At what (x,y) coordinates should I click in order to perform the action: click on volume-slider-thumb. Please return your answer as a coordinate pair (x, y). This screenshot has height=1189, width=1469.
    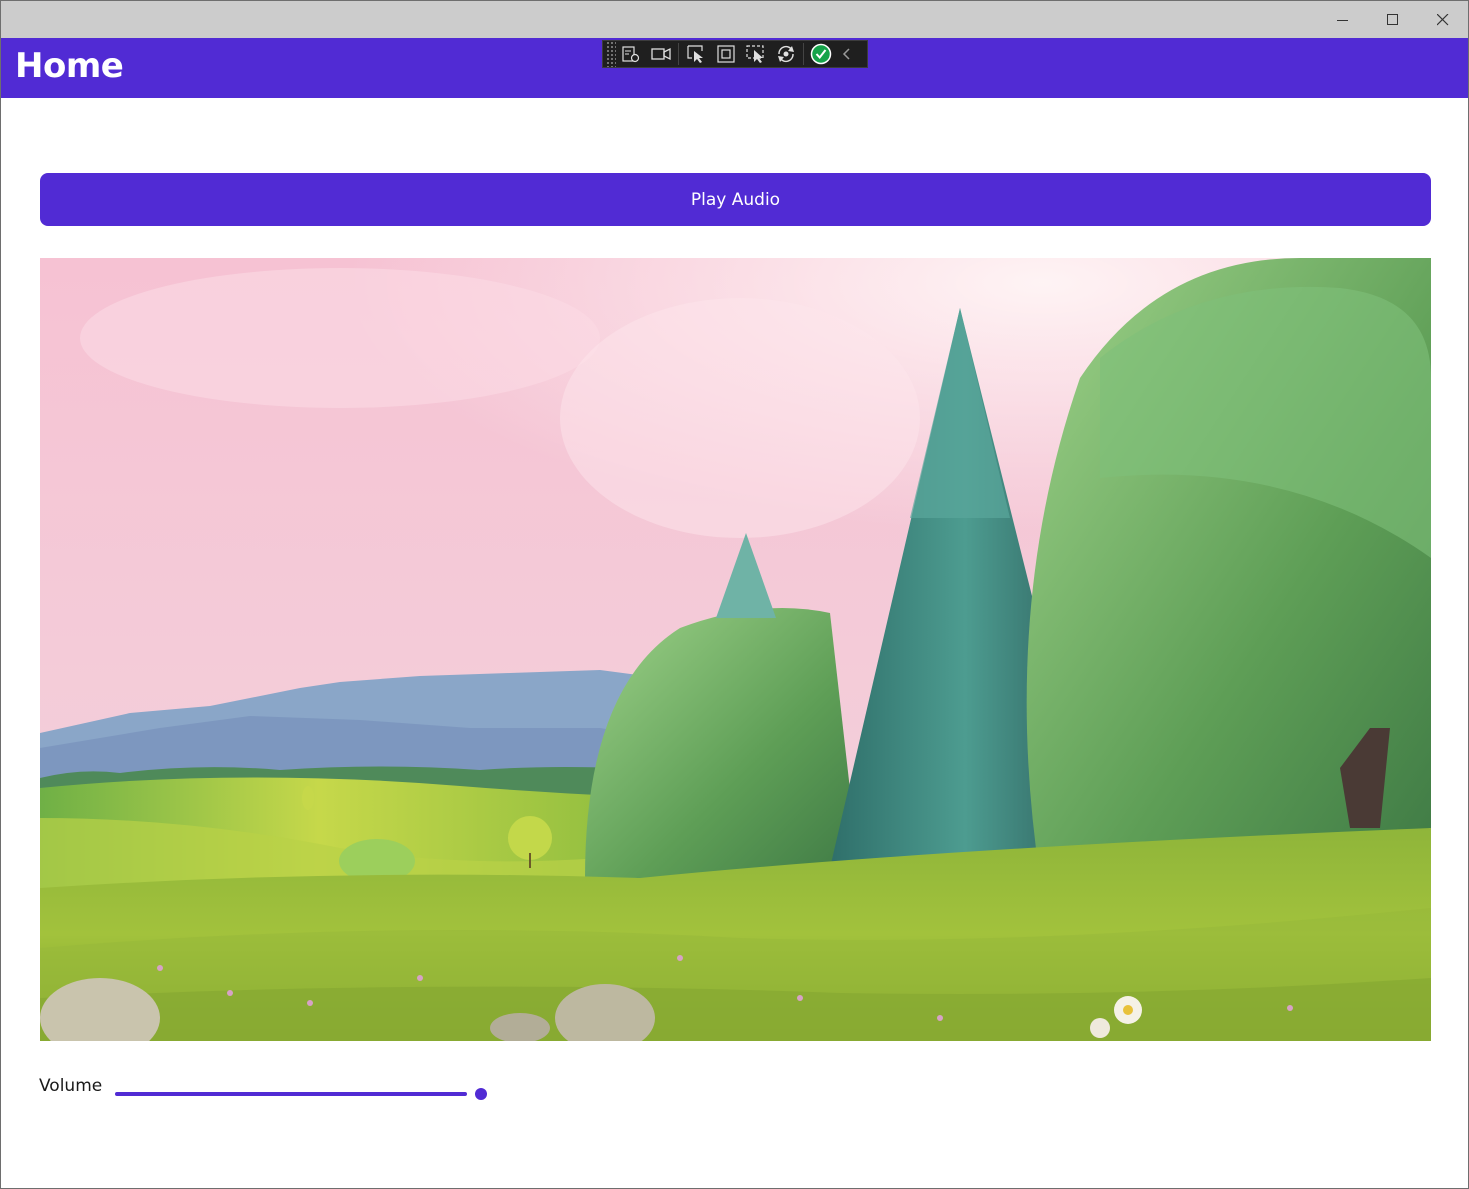
    Looking at the image, I should click on (481, 1094).